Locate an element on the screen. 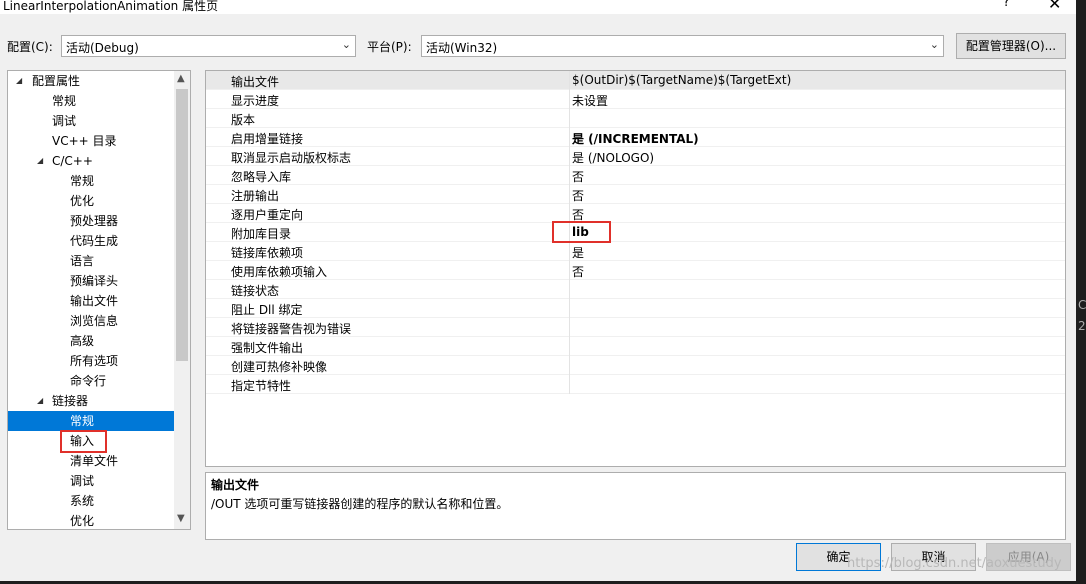 Image resolution: width=1086 pixels, height=584 pixels. tree-item: 输出文件 is located at coordinates (91, 301).